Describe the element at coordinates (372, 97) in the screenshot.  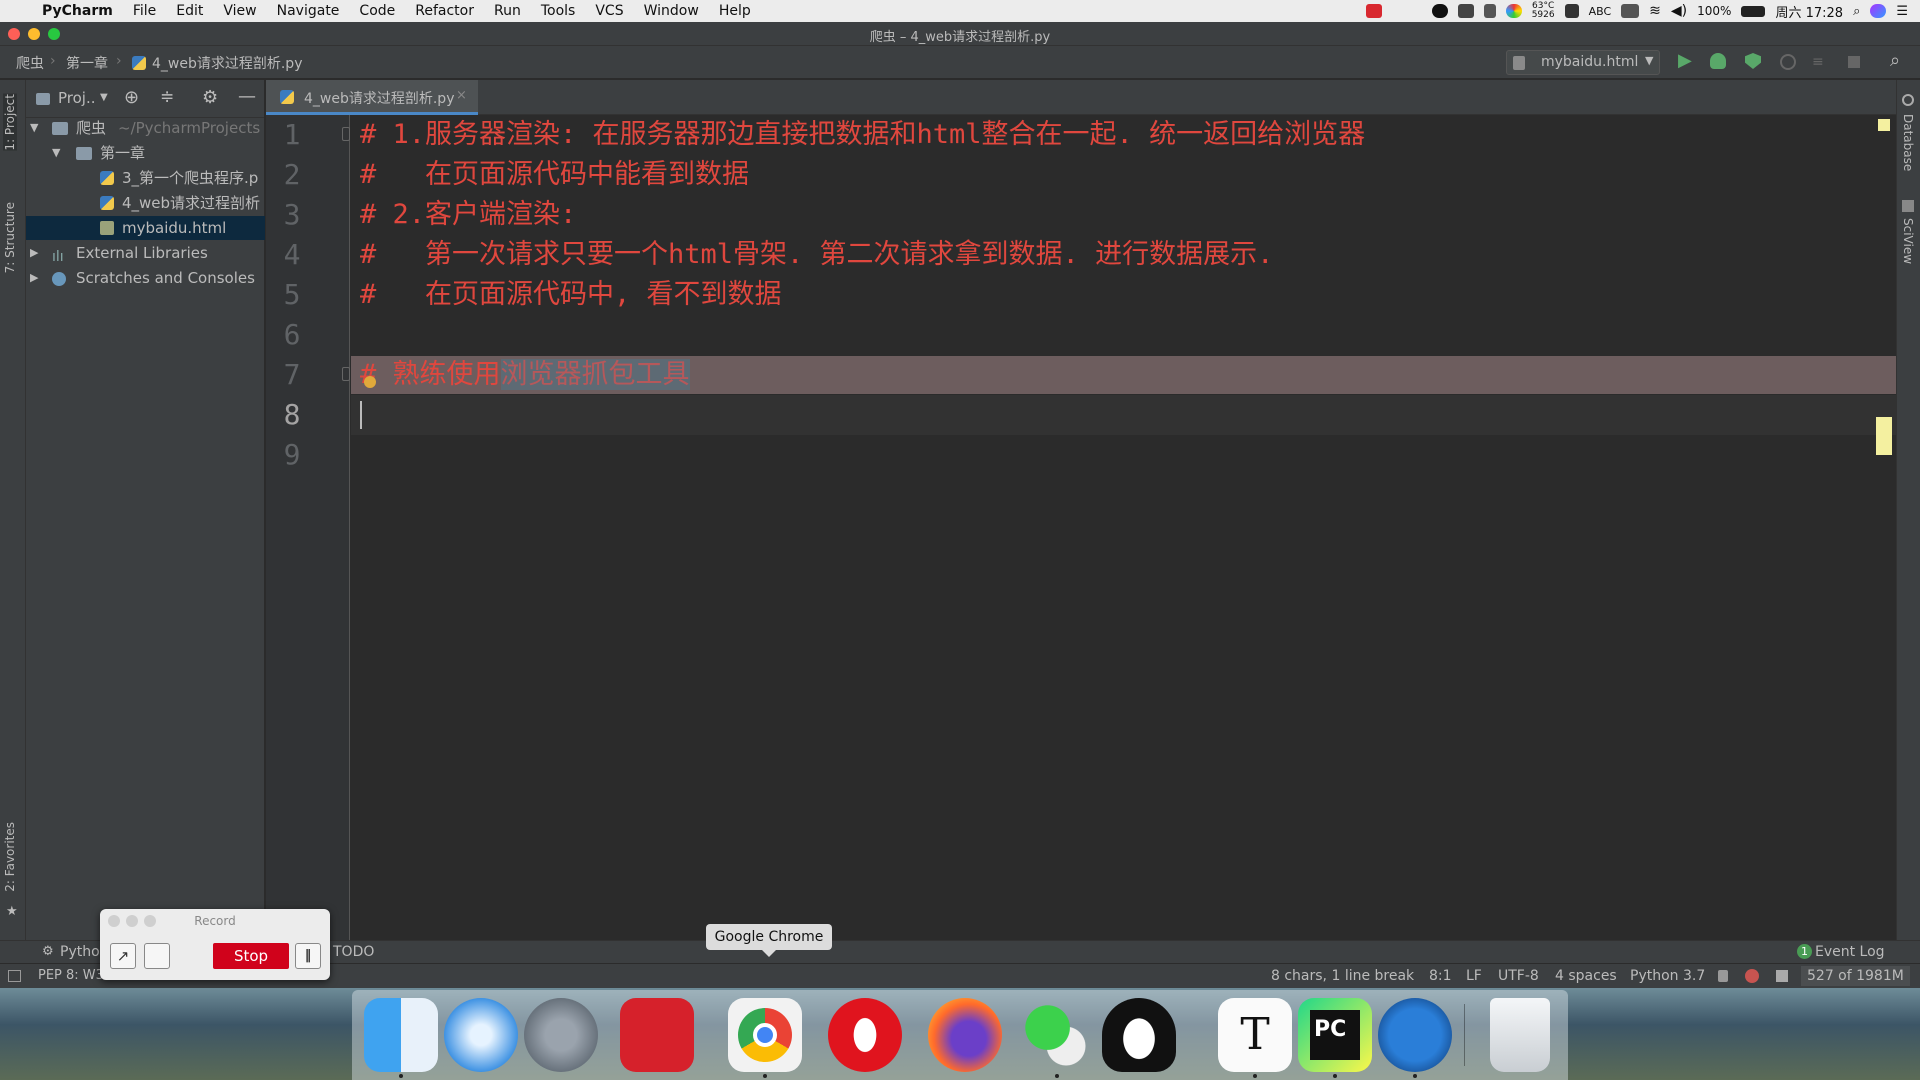
I see `editor-tab-active: 4_web请求过程剖析.py ×` at that location.